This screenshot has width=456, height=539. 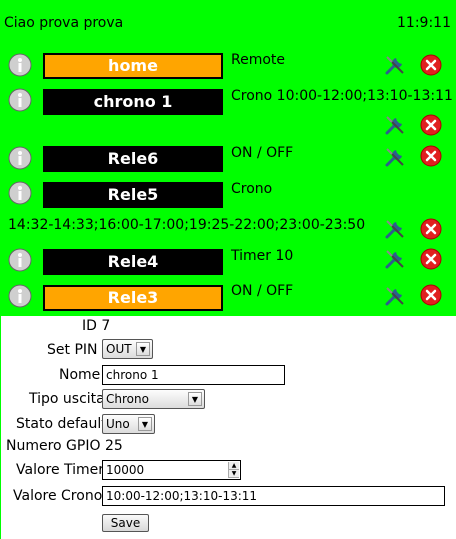 I want to click on device-status-rele3: ON / OFF, so click(x=262, y=291).